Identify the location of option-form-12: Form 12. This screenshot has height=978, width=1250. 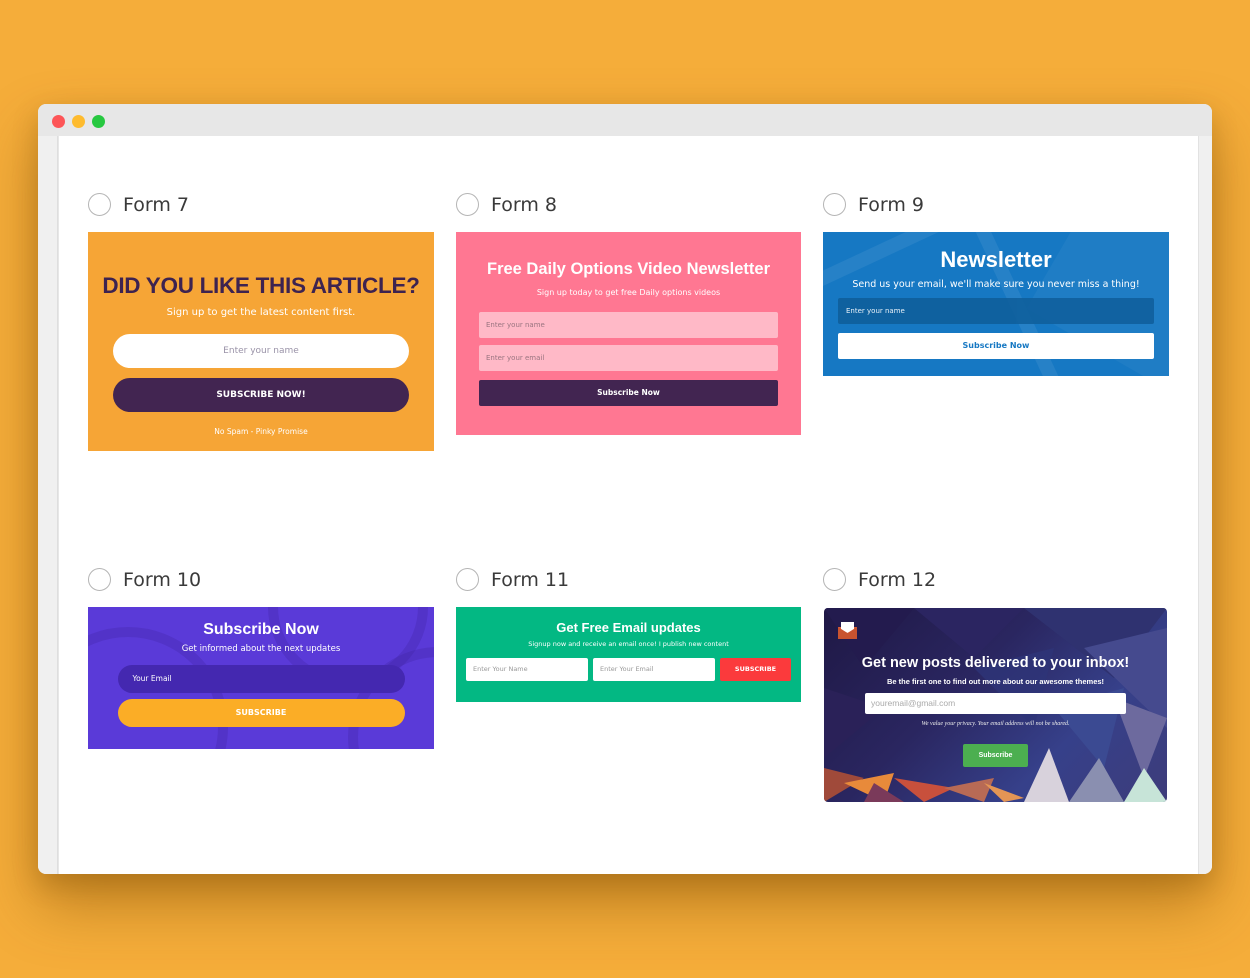
(879, 579).